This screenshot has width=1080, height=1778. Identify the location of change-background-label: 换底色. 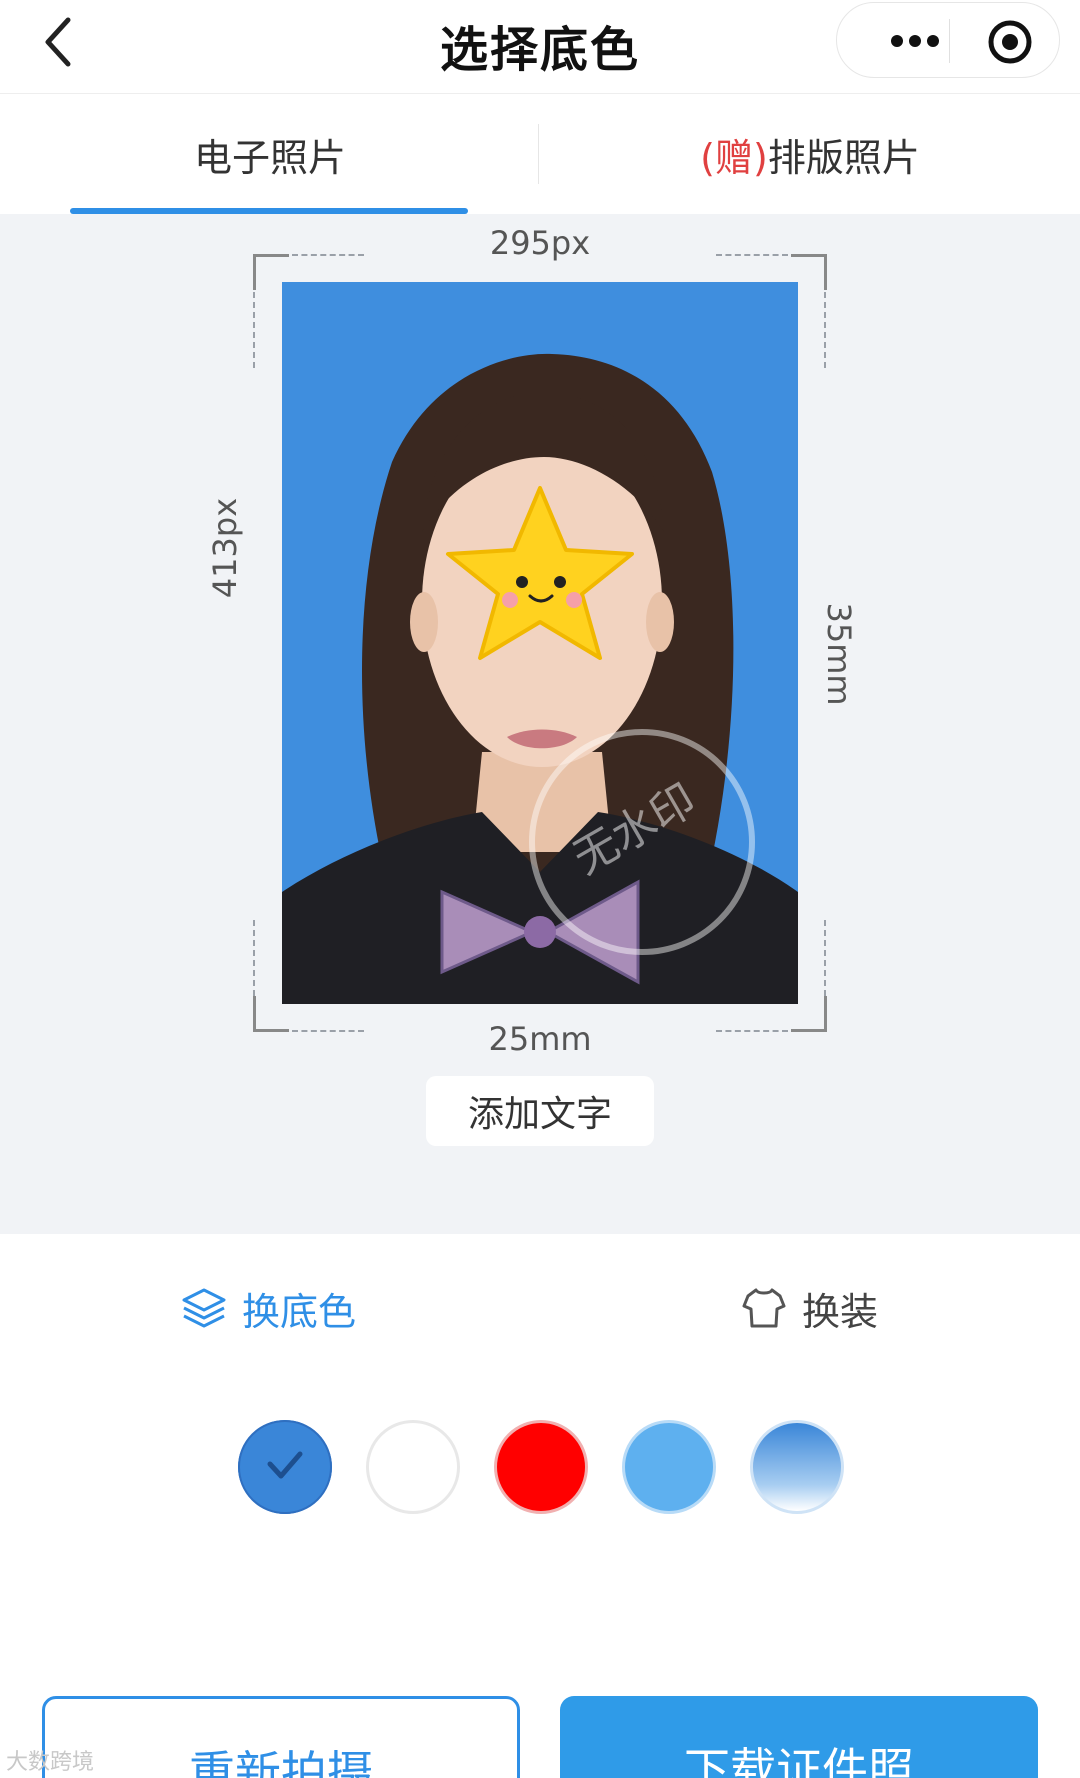
(299, 1311).